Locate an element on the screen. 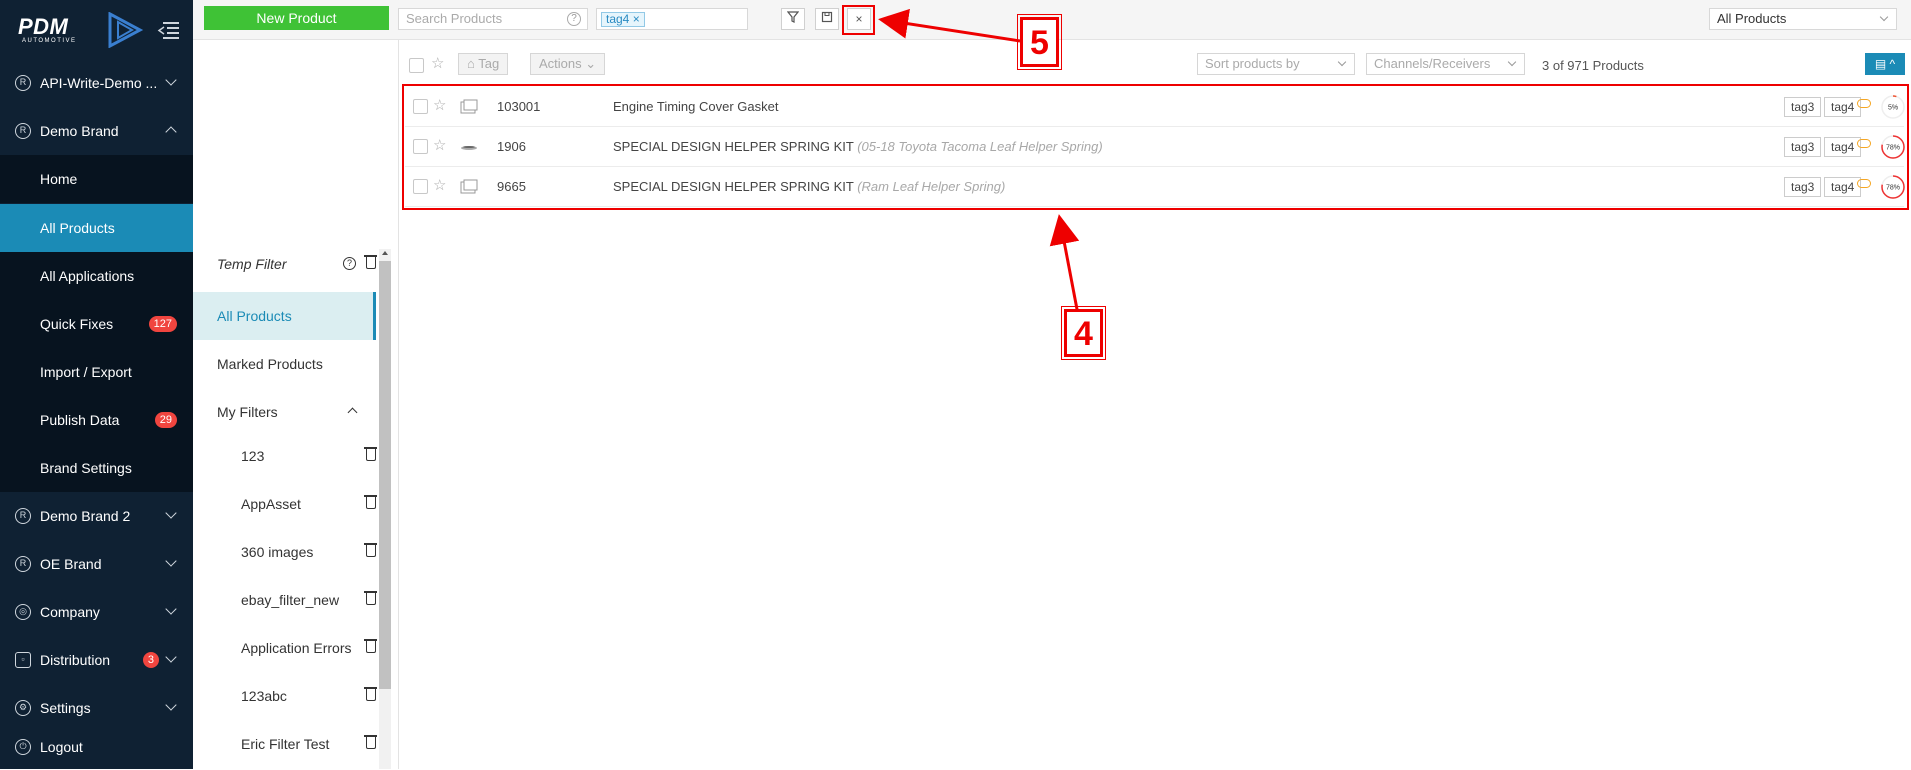 This screenshot has width=1911, height=770. view-toggle-button: ▤ ^ is located at coordinates (1885, 64).